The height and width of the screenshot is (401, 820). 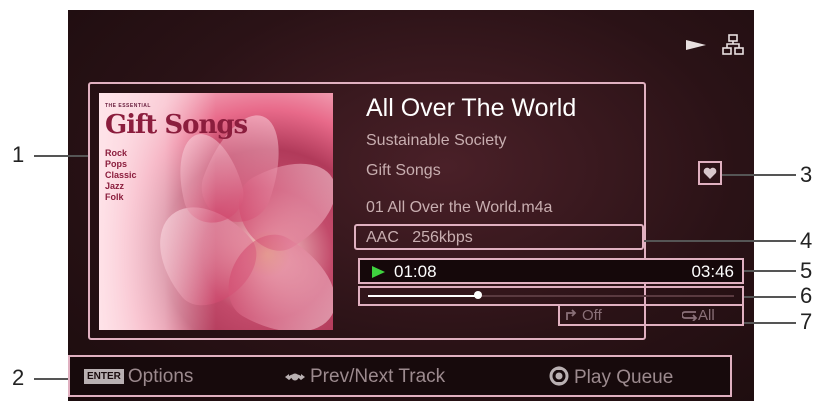 I want to click on bottom-key-guide: ENTER Options Prev/Next Track Play Queue, so click(x=400, y=376).